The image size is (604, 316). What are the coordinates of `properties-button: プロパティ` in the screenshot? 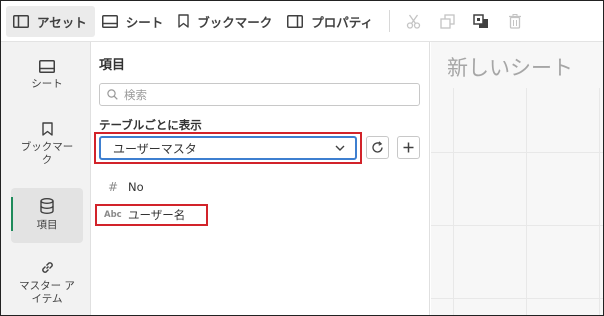 It's located at (330, 21).